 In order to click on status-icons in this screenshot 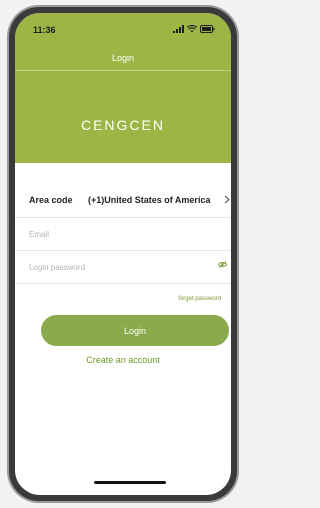, I will do `click(194, 29)`.